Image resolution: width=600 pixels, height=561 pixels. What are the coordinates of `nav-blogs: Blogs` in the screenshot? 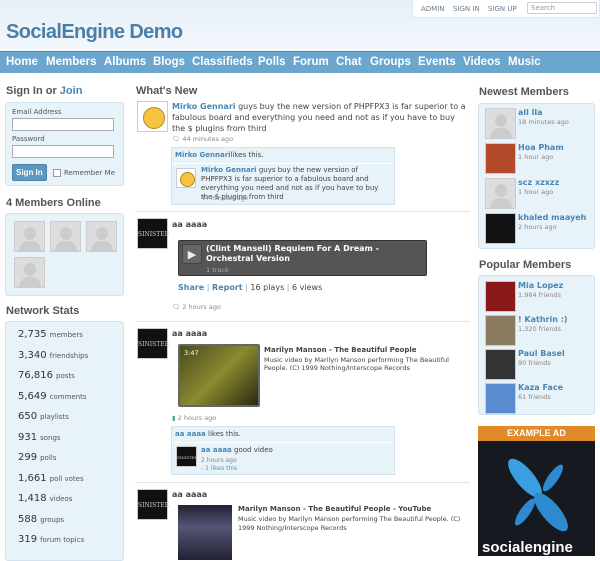 It's located at (169, 62).